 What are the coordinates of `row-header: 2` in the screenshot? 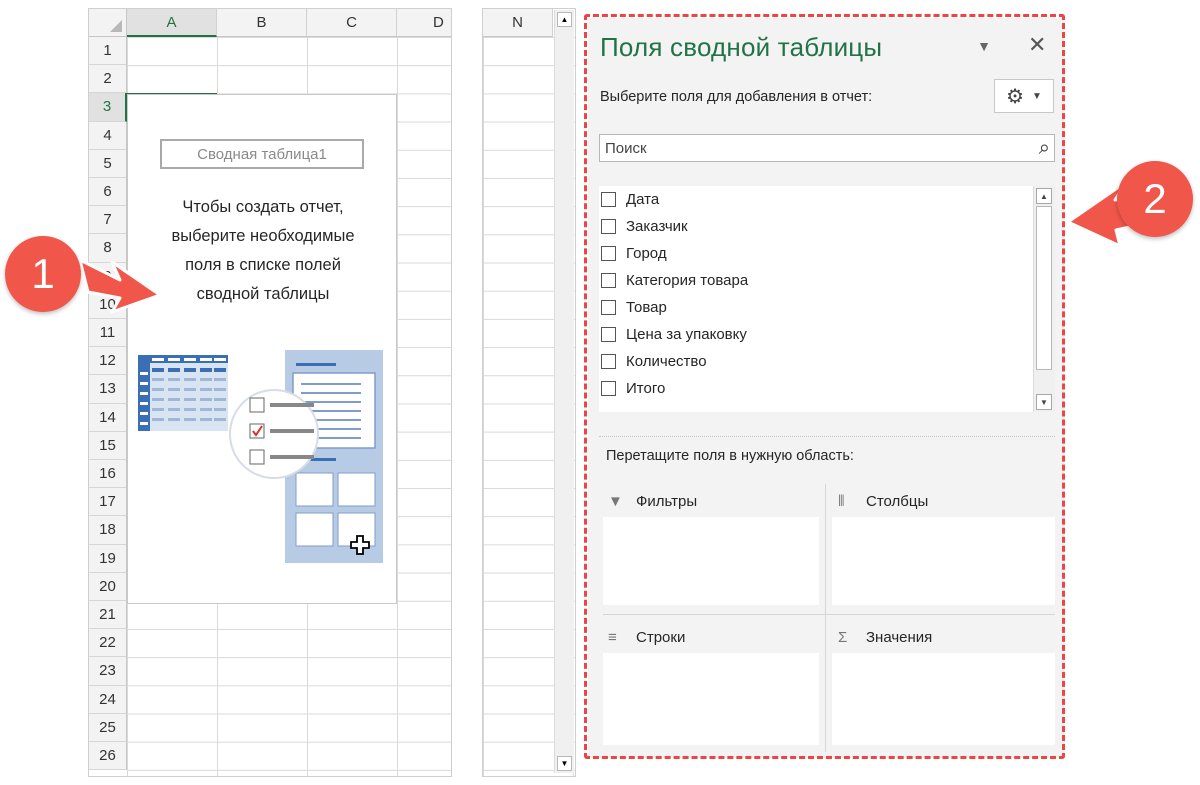 It's located at (108, 79).